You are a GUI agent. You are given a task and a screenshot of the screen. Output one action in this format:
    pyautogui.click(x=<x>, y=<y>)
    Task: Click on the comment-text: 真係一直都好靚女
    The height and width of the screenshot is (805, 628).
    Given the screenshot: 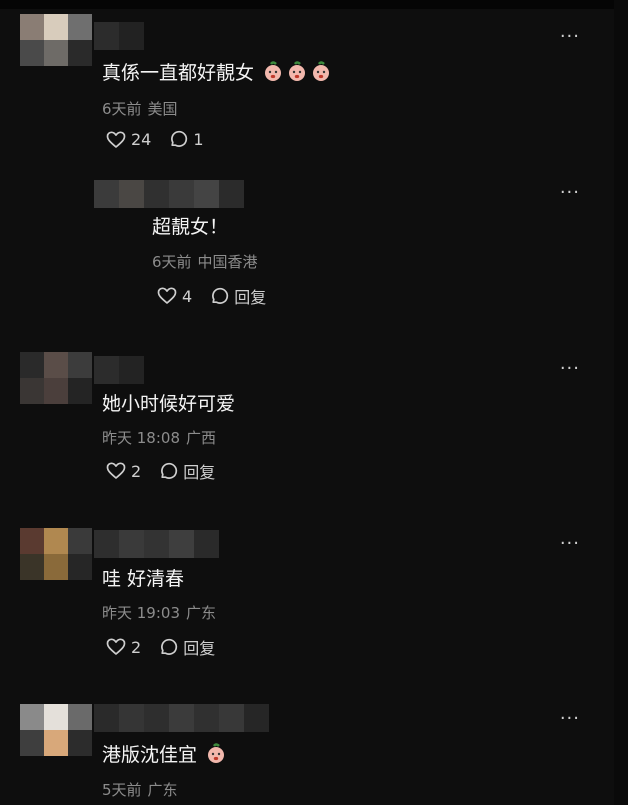 What is the action you would take?
    pyautogui.click(x=217, y=71)
    